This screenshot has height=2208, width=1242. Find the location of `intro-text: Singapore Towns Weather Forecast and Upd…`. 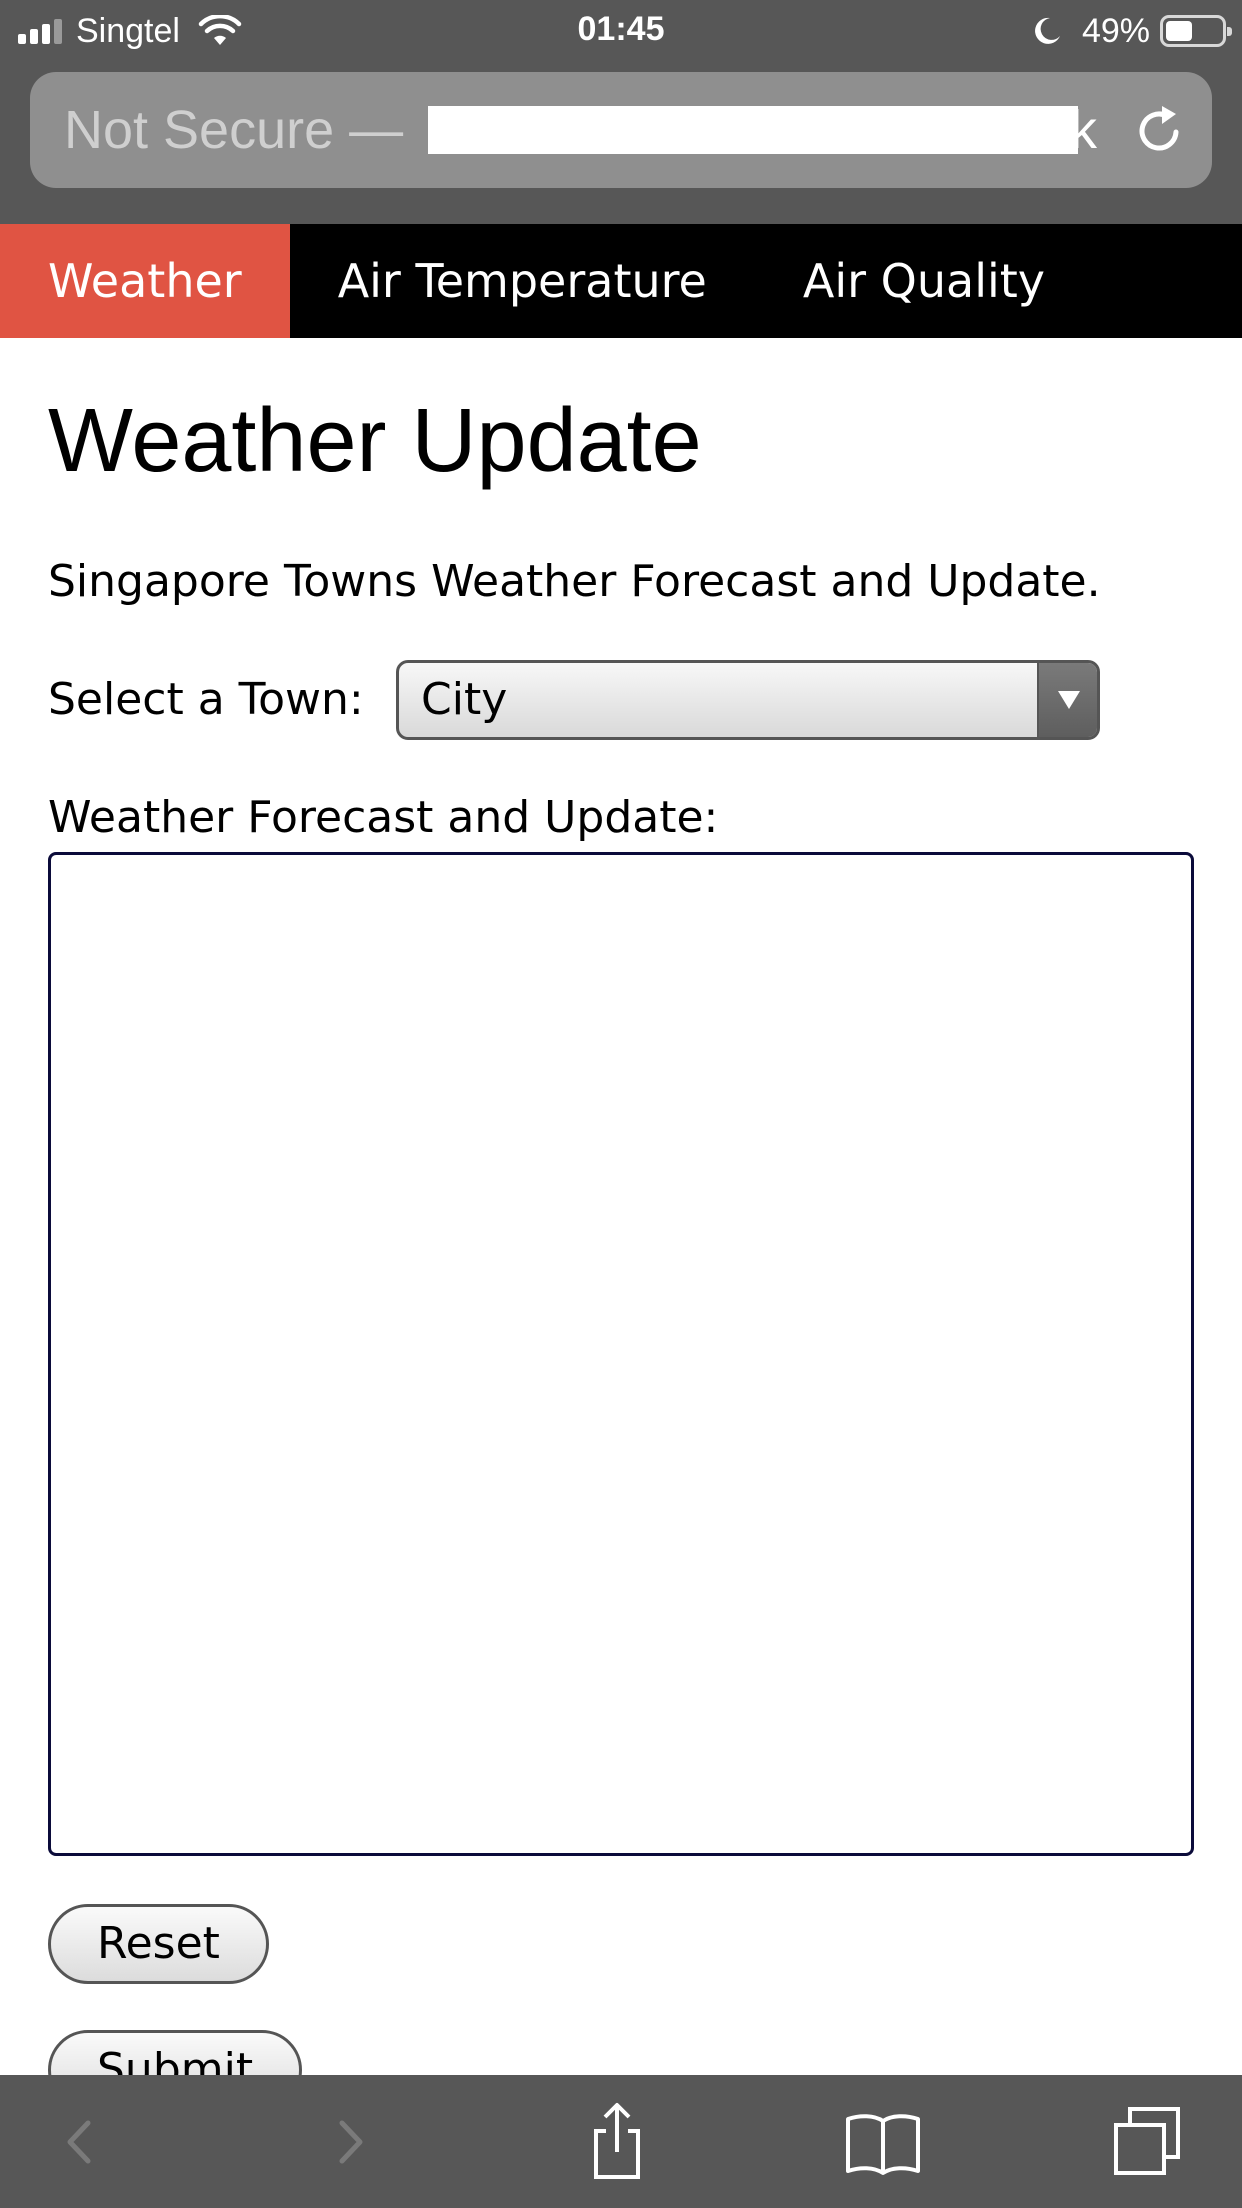

intro-text: Singapore Towns Weather Forecast and Upd… is located at coordinates (574, 581).